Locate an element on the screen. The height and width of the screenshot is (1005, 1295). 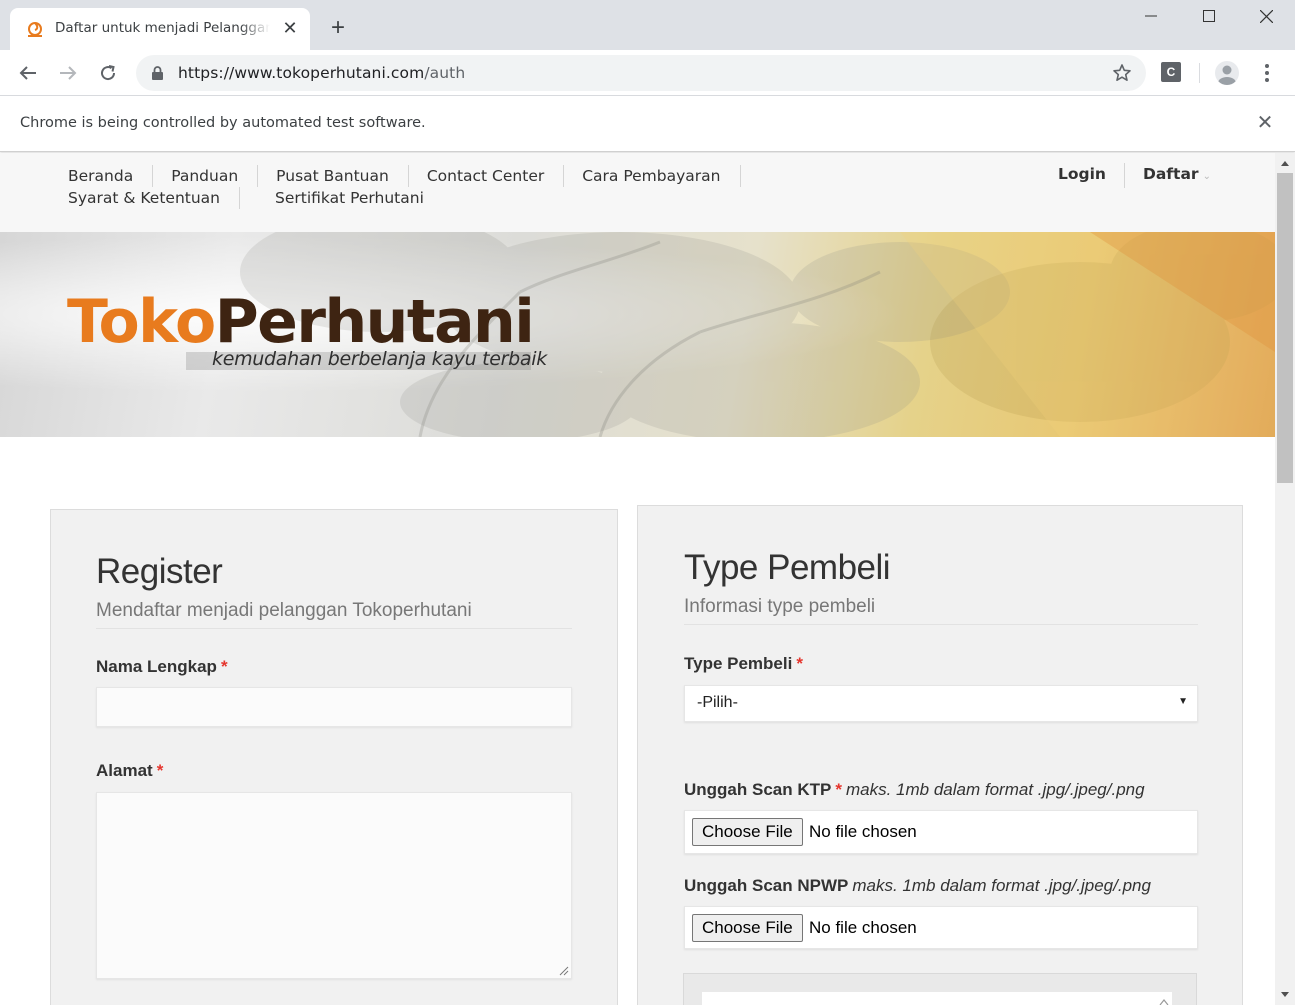
logo-toko: Toko is located at coordinates (141, 322).